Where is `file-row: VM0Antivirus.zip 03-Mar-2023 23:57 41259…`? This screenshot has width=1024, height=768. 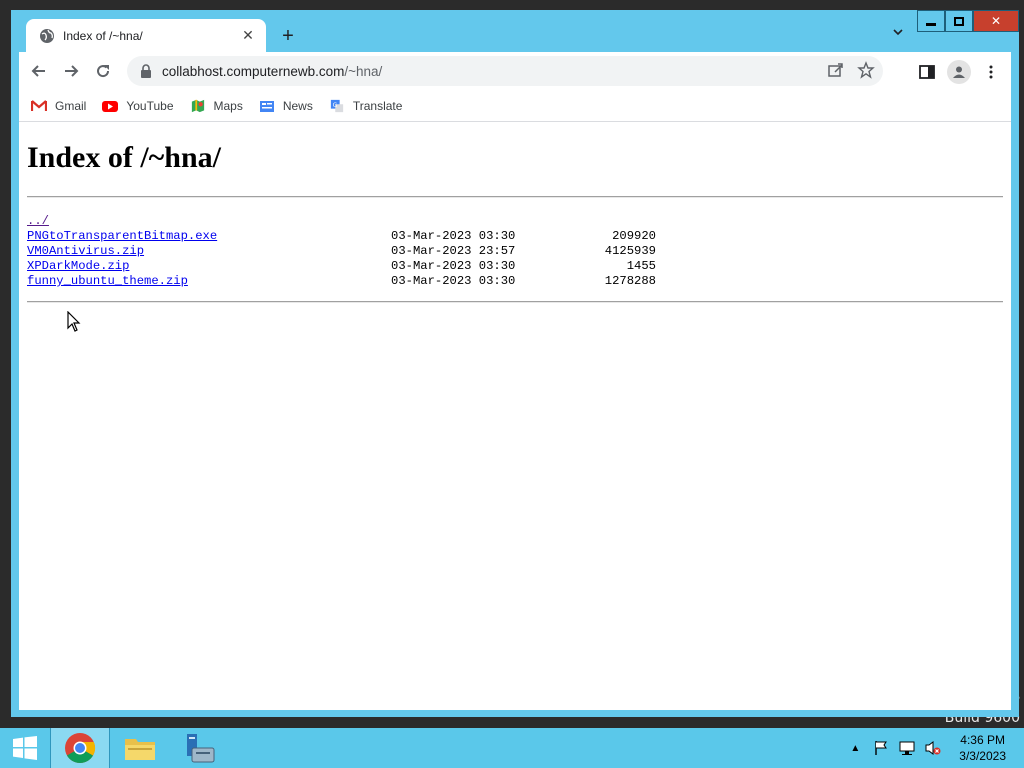
file-row: VM0Antivirus.zip 03-Mar-2023 23:57 41259… is located at coordinates (515, 251).